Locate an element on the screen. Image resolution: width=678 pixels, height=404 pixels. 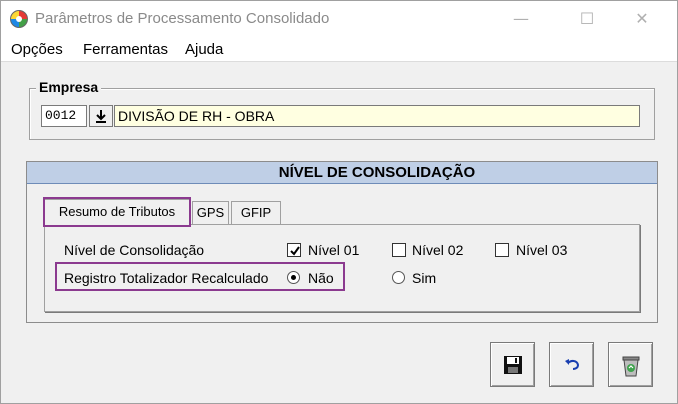
menu-ajuda: Ajuda is located at coordinates (204, 49).